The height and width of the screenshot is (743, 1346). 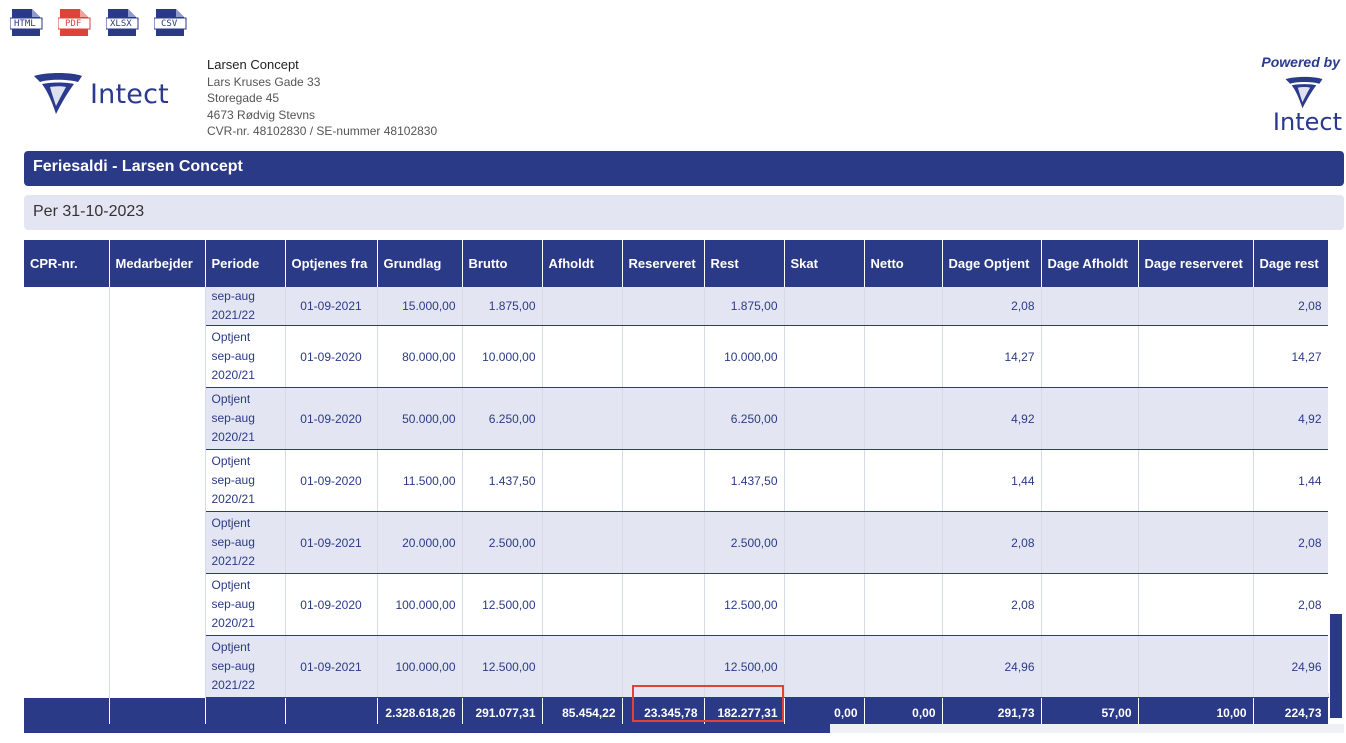 I want to click on cell-dage-optjent: 2,08, so click(x=992, y=604).